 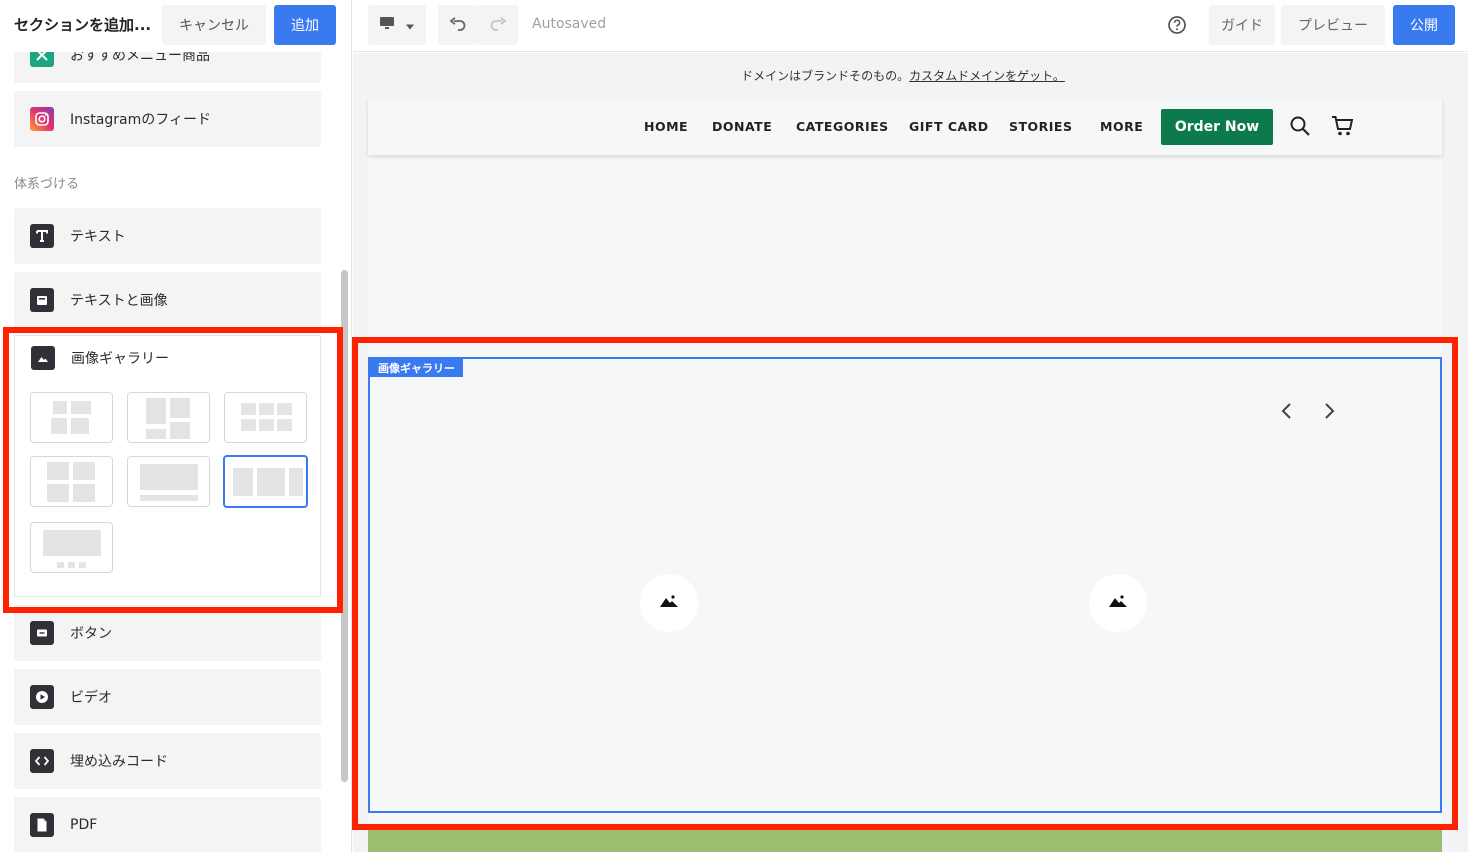 I want to click on cancel-button: キャンセル, so click(x=214, y=25).